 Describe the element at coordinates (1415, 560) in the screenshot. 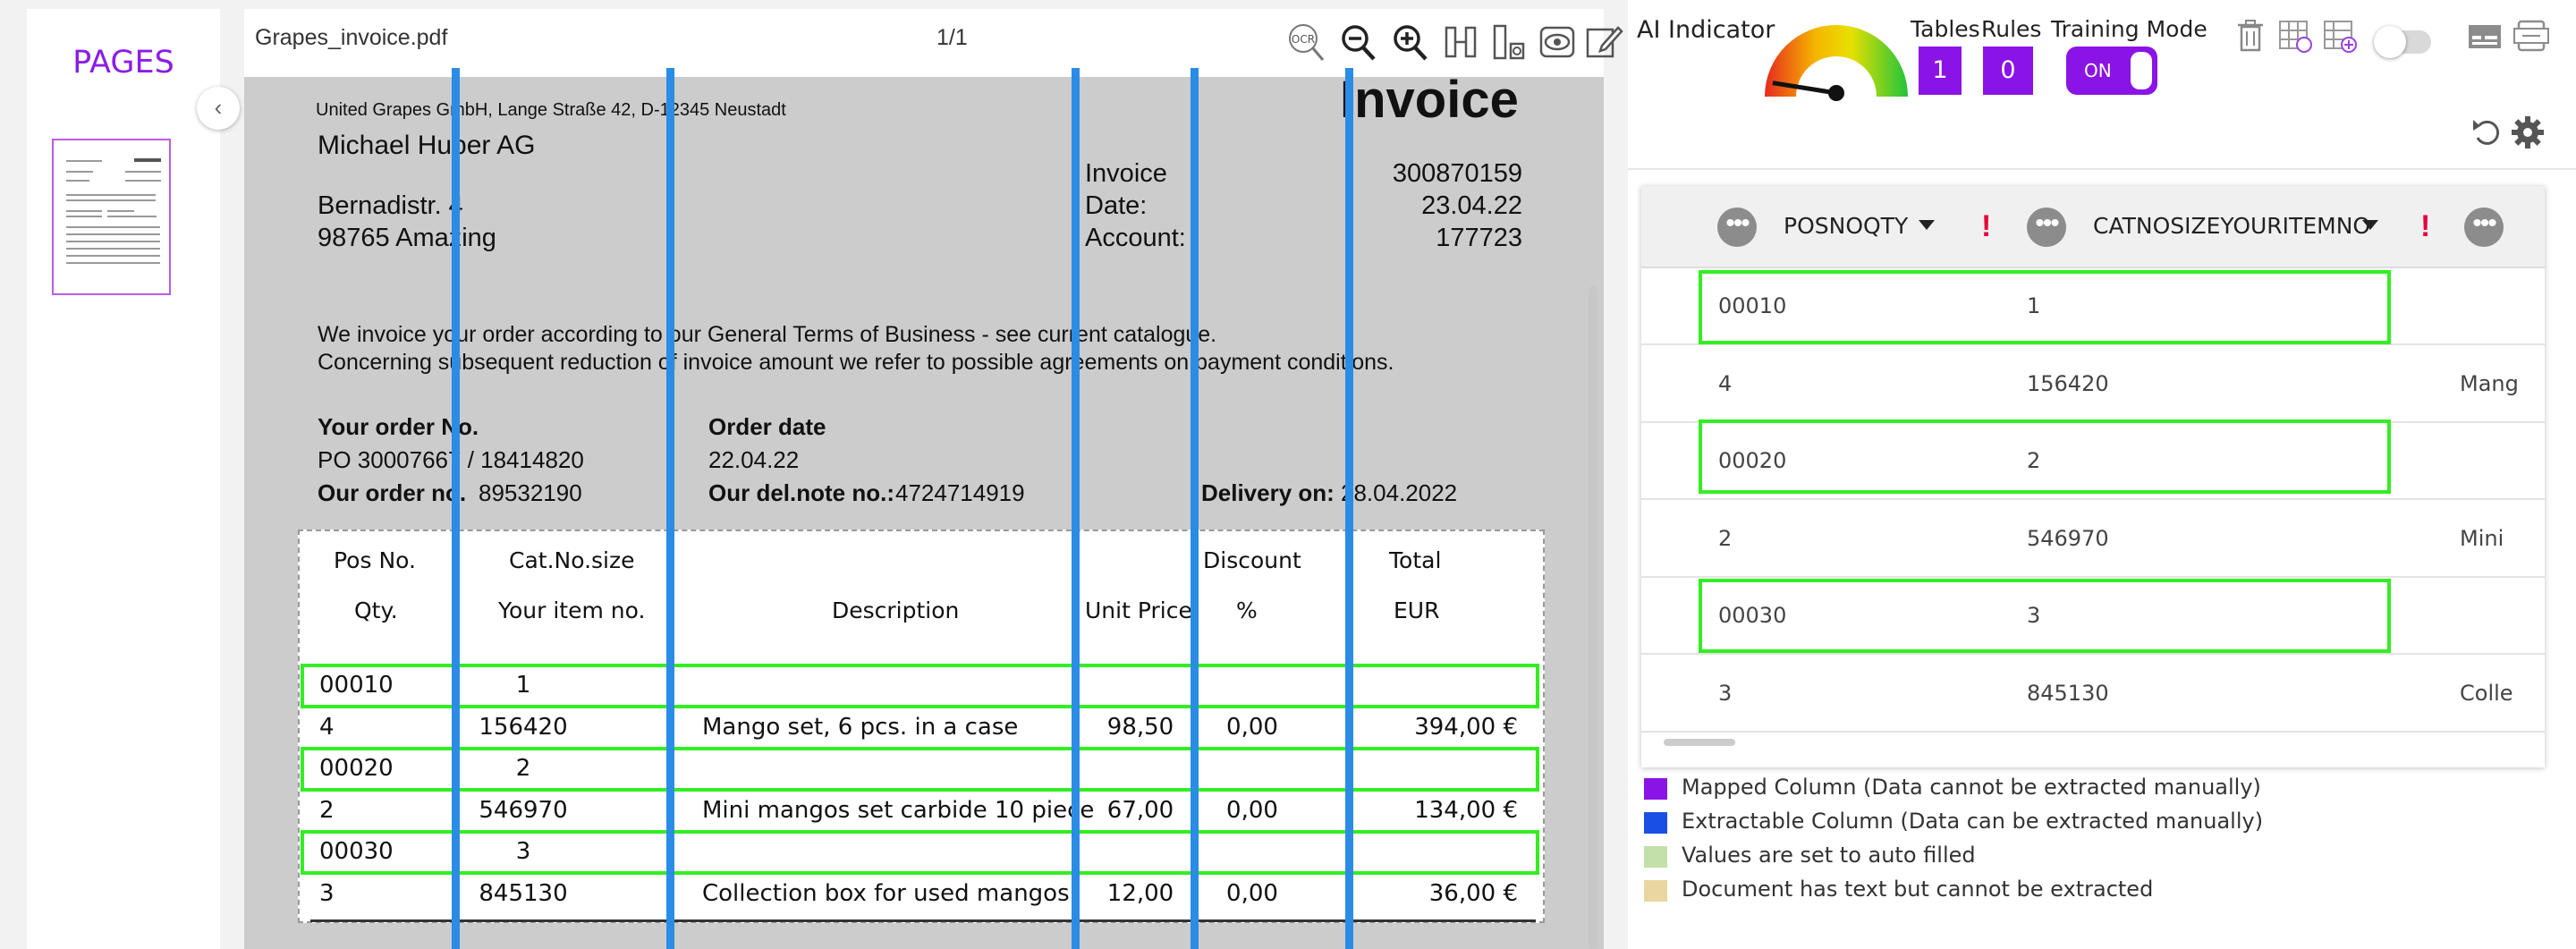

I see `header-total: Total` at that location.